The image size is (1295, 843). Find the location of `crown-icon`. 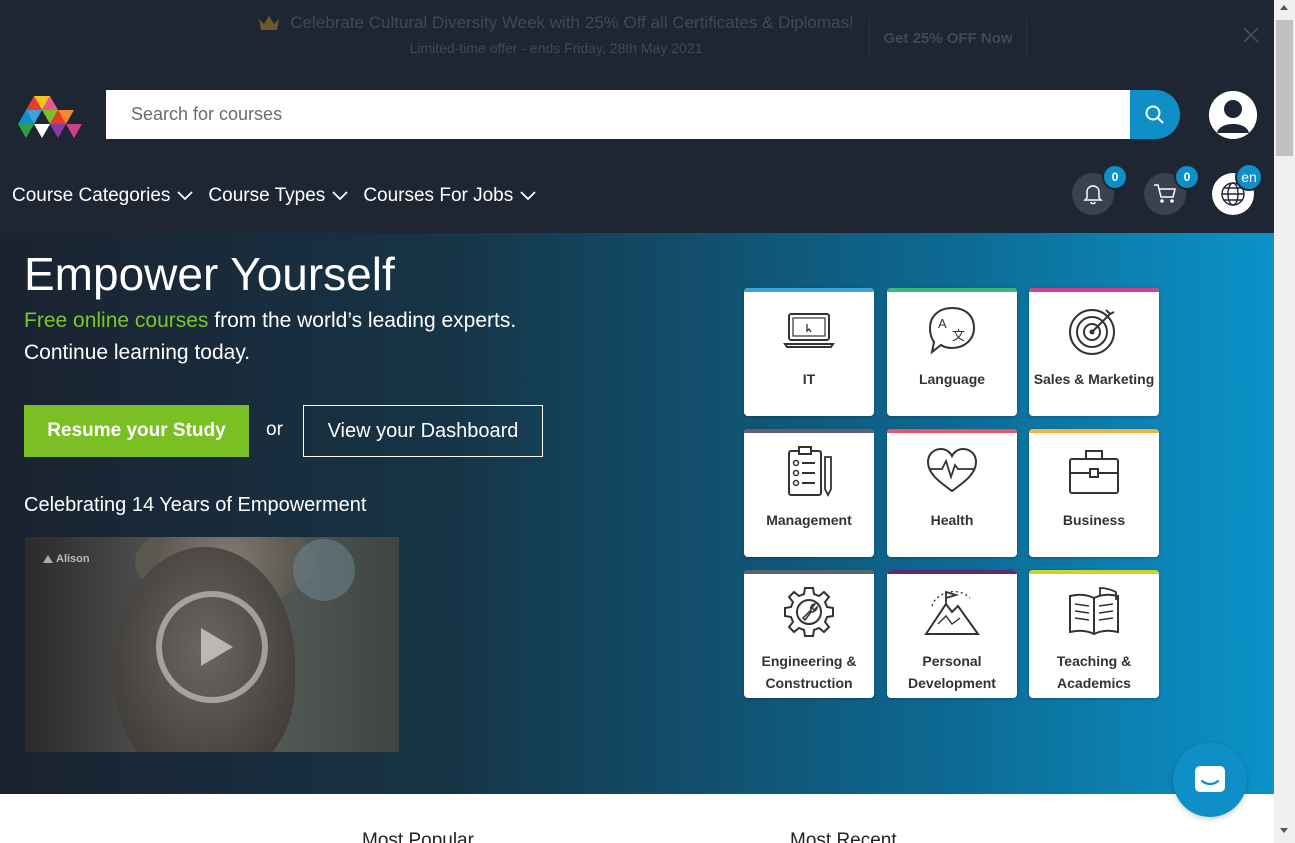

crown-icon is located at coordinates (269, 23).